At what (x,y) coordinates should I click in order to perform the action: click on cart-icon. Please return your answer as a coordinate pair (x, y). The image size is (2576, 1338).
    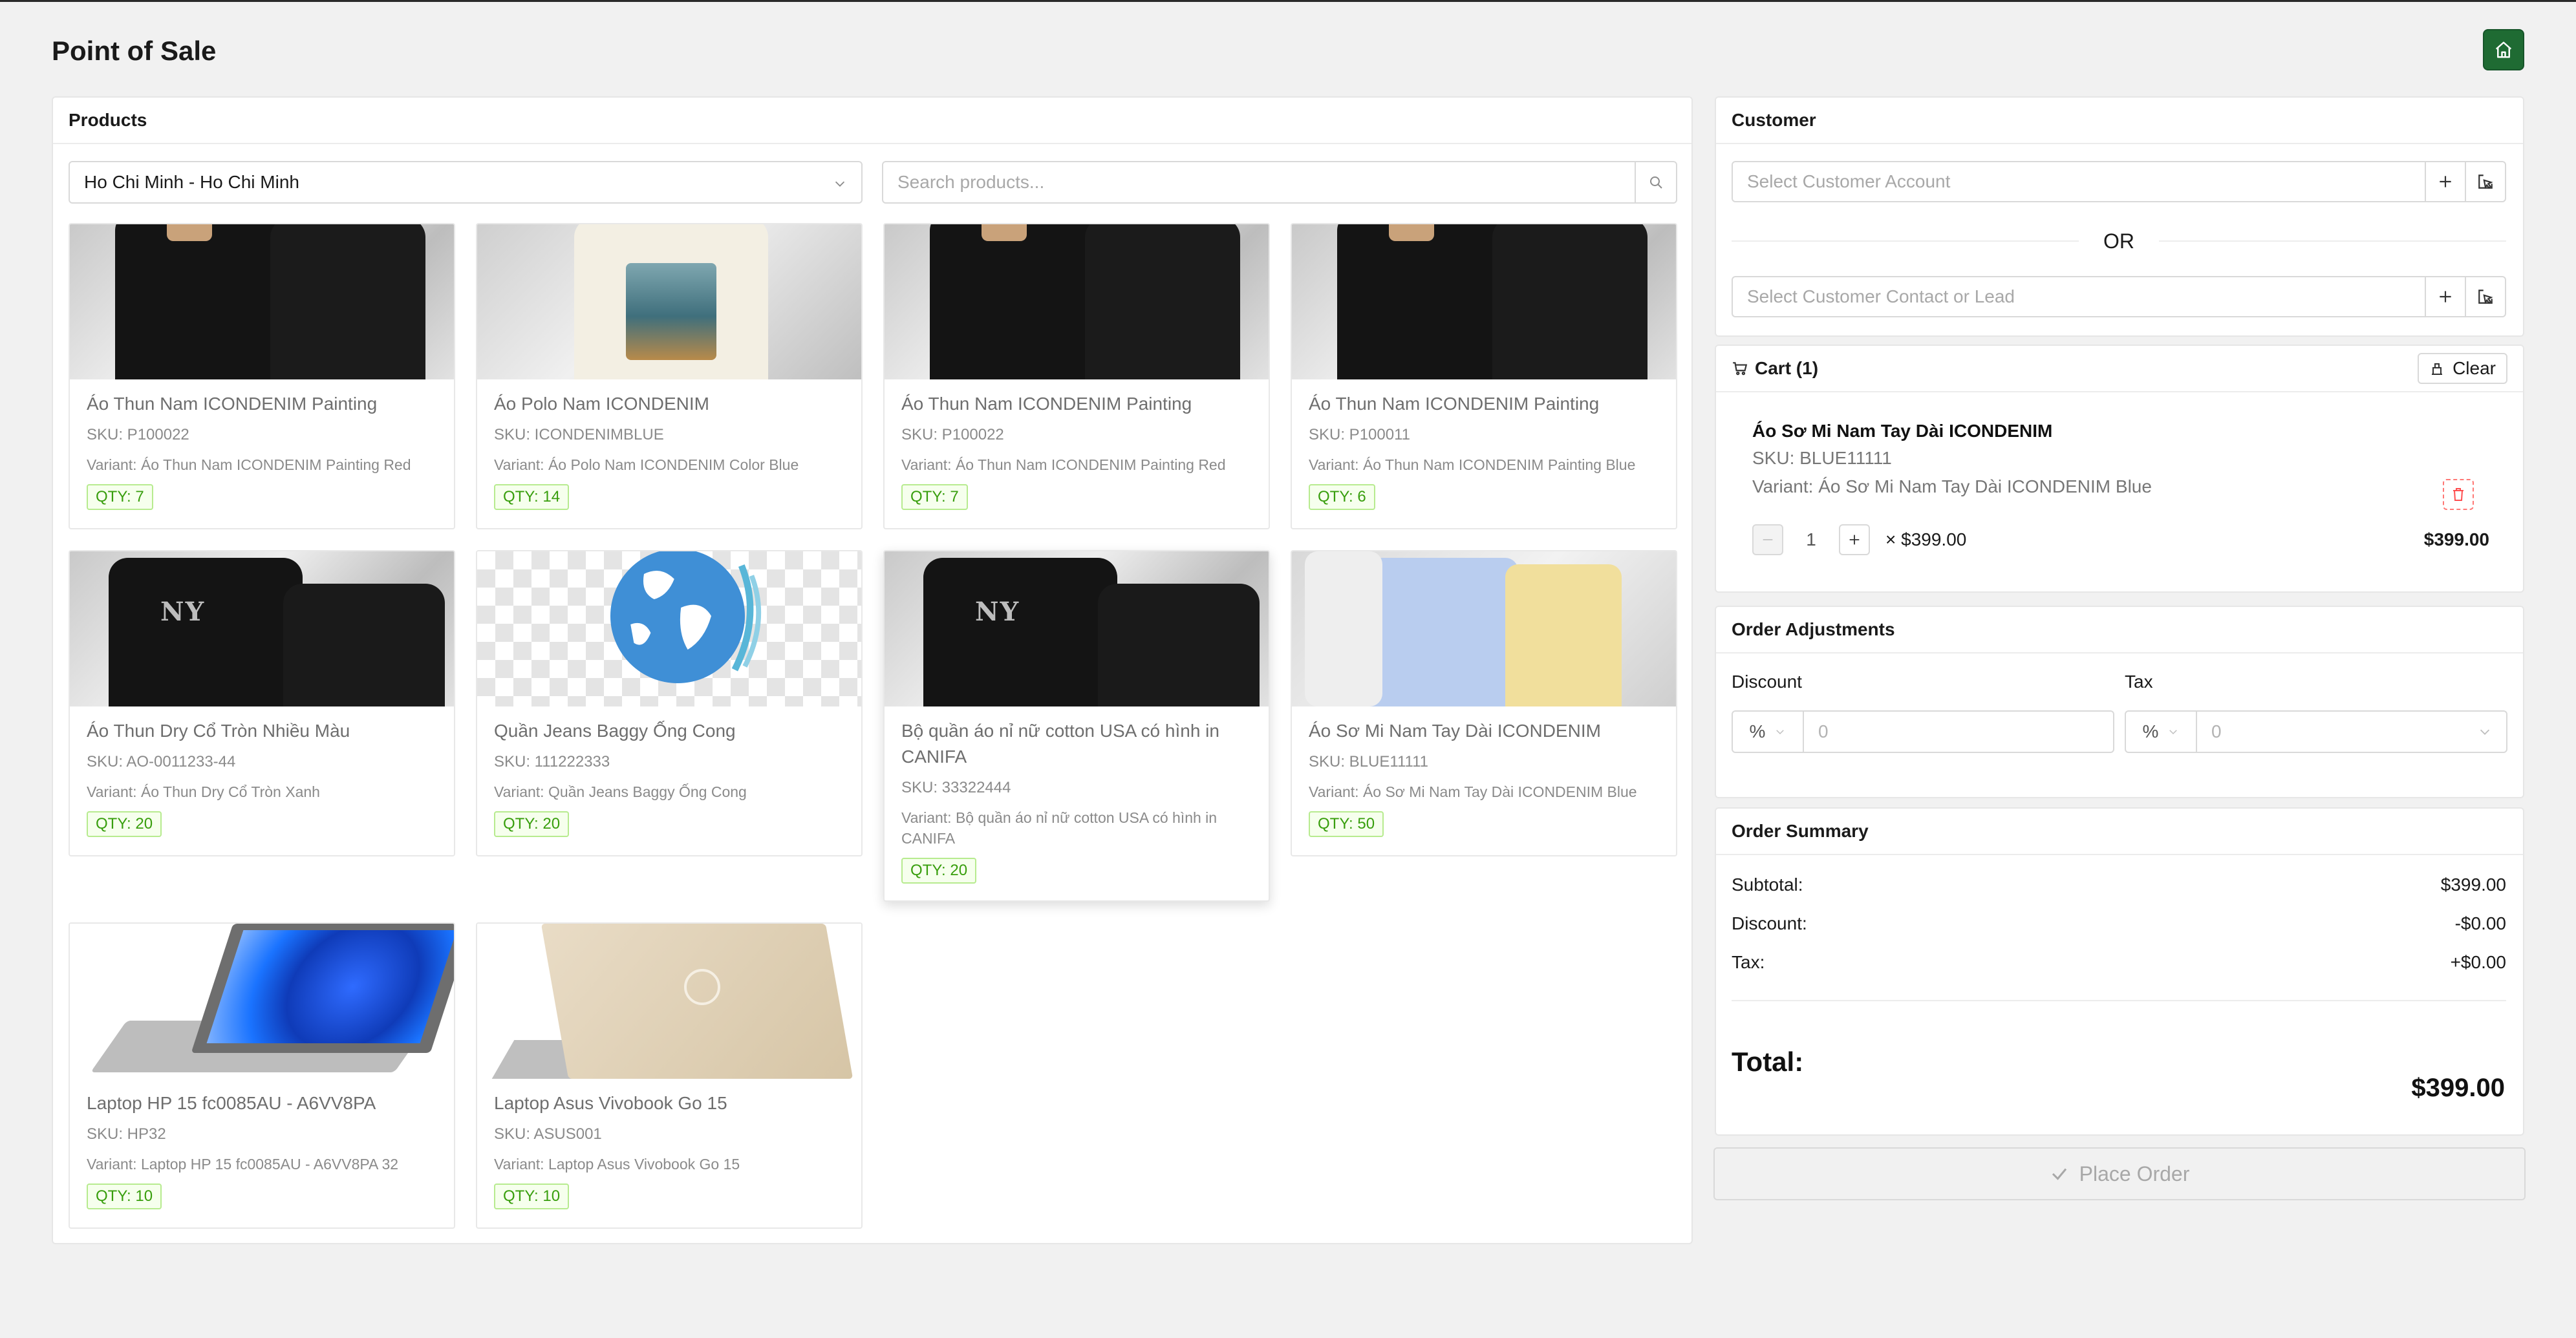
    Looking at the image, I should click on (1740, 369).